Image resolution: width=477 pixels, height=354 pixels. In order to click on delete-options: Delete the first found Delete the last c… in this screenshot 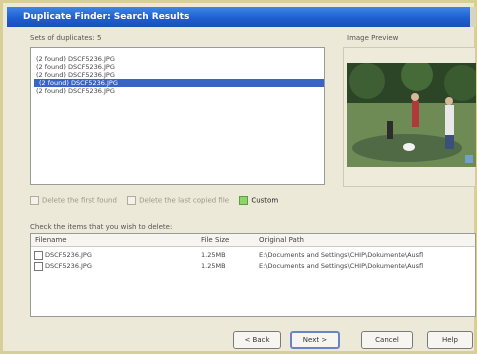, I will do `click(158, 200)`.